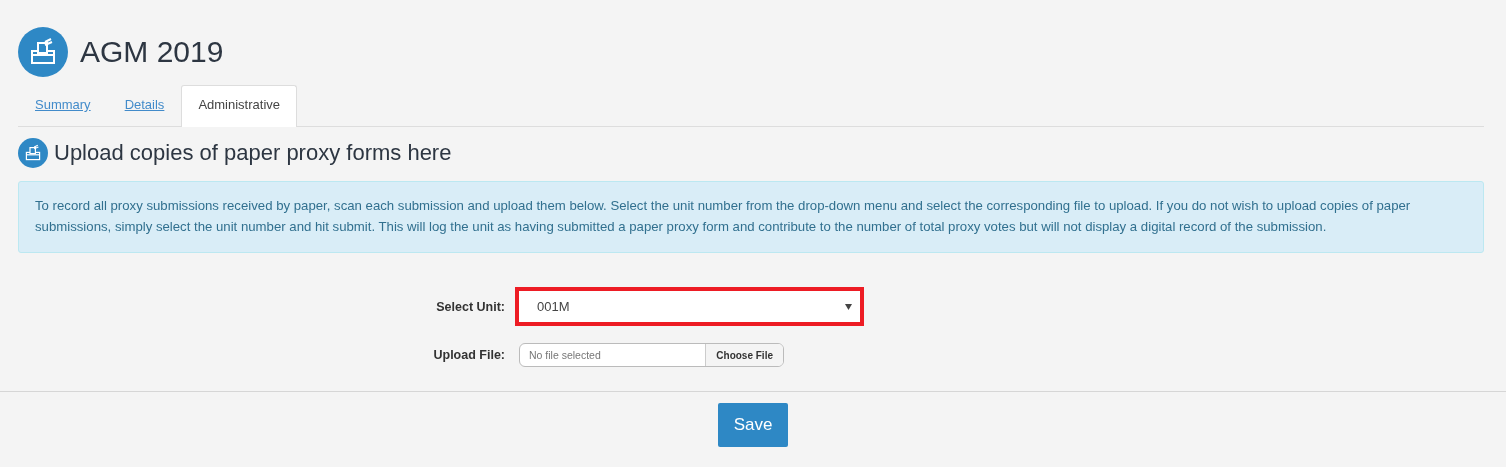  Describe the element at coordinates (239, 106) in the screenshot. I see `tab: Administrative` at that location.